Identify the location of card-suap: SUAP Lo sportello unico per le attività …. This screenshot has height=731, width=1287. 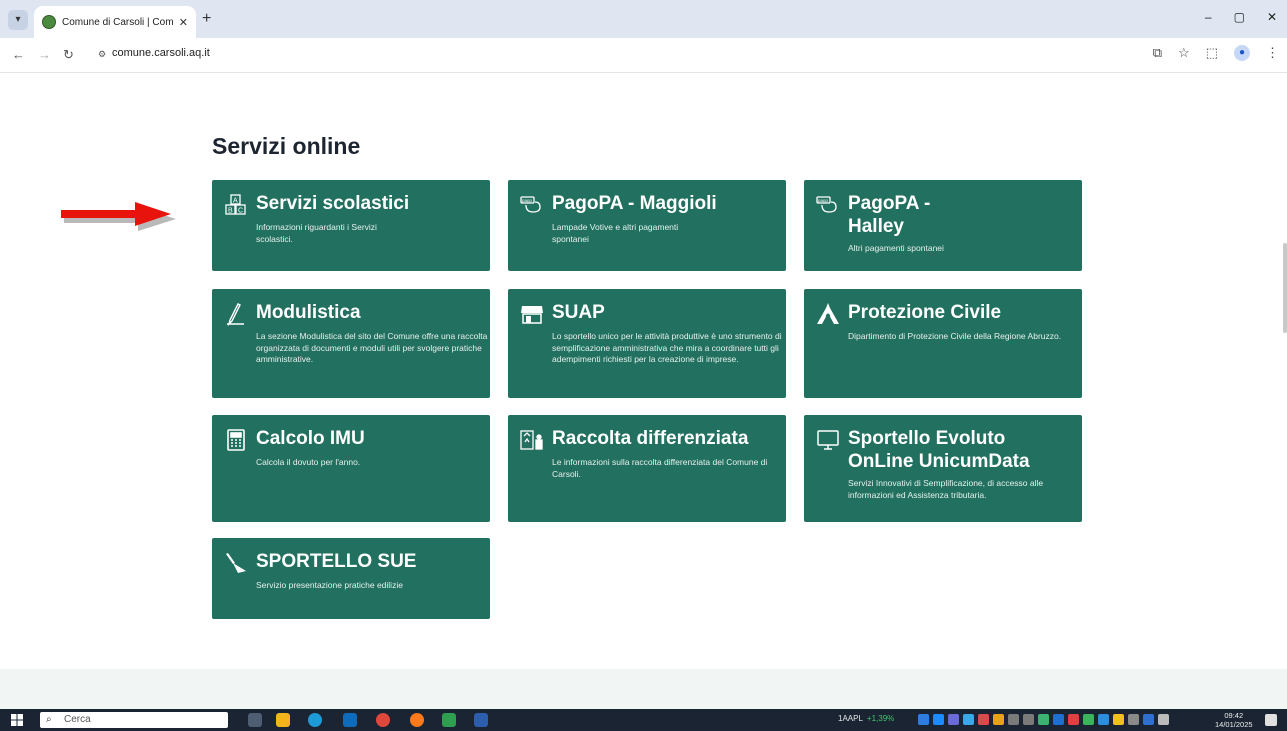
(647, 343).